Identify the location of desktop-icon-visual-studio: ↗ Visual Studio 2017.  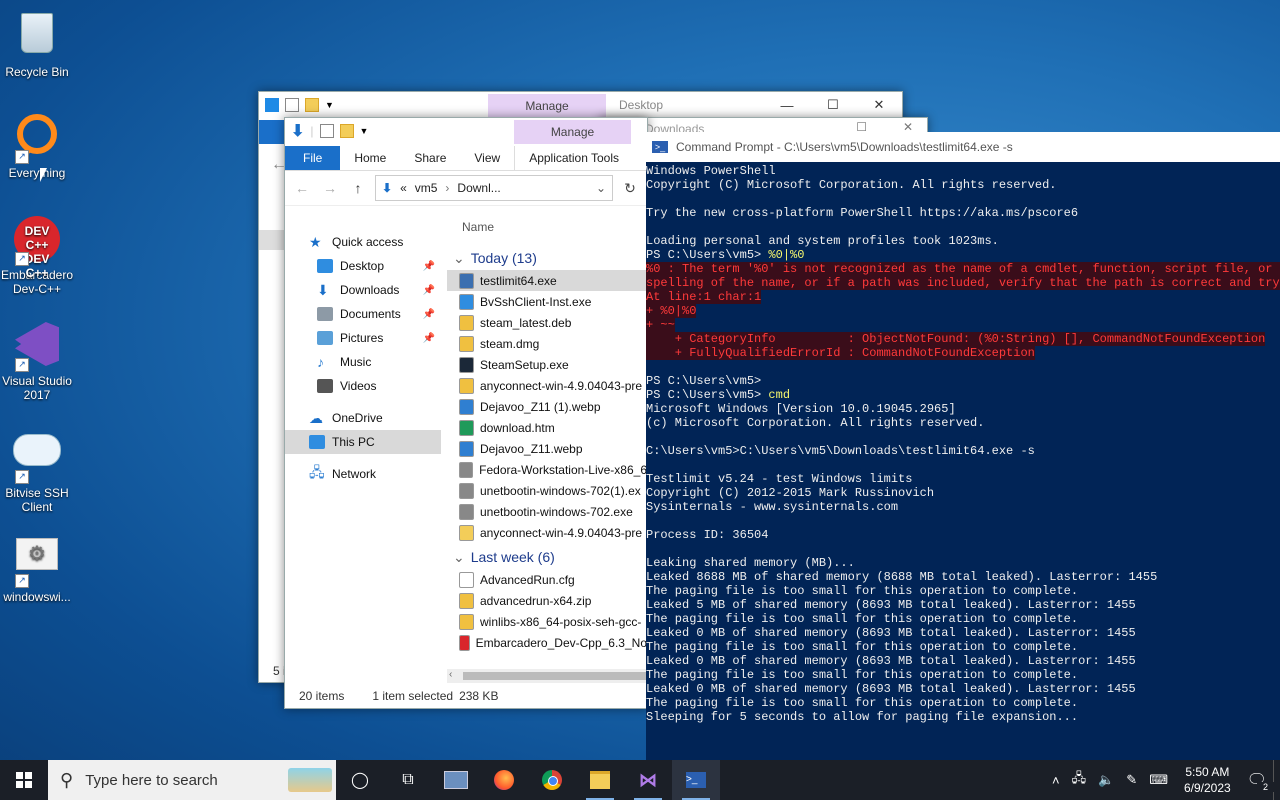
(37, 361).